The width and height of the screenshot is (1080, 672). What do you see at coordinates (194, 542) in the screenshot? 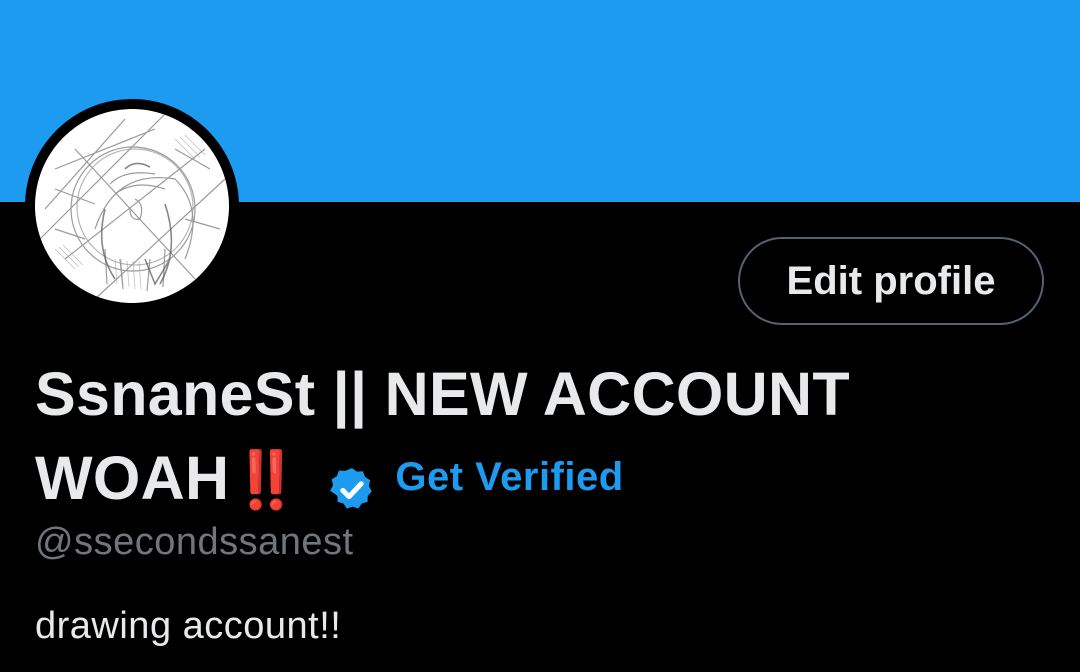
I see `user-handle: @ssecondssanest` at bounding box center [194, 542].